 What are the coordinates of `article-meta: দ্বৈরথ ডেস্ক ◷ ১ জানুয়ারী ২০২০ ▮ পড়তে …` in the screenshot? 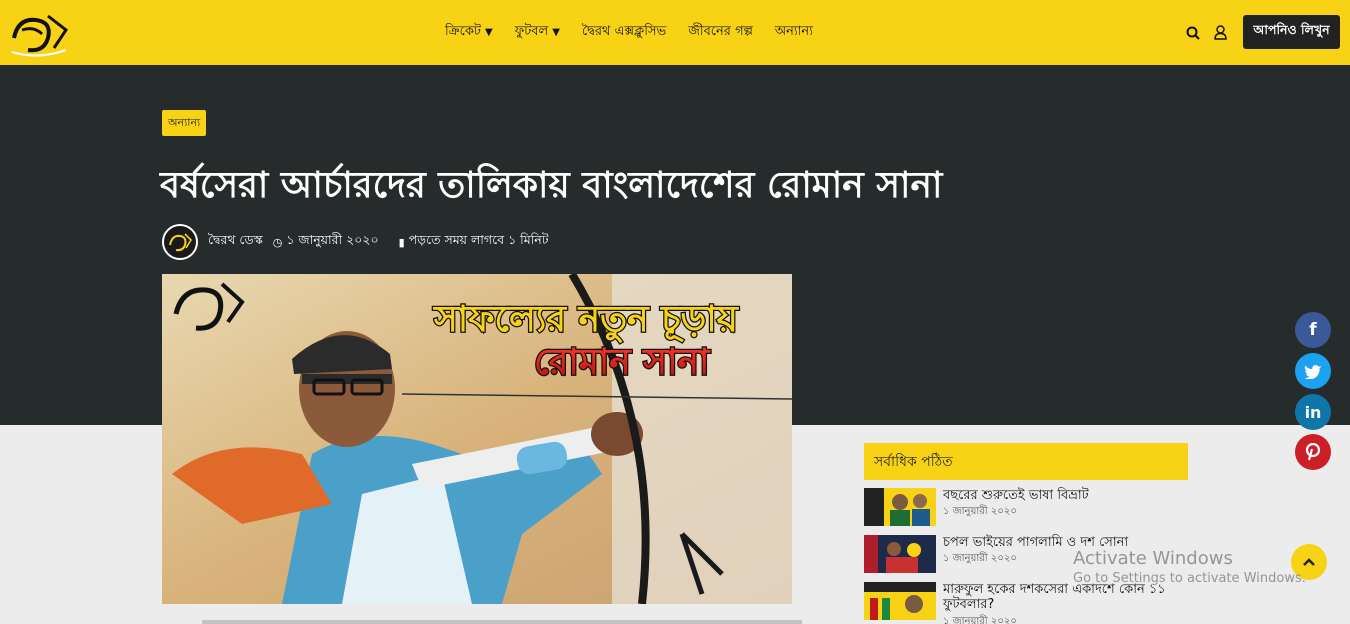 It's located at (365, 242).